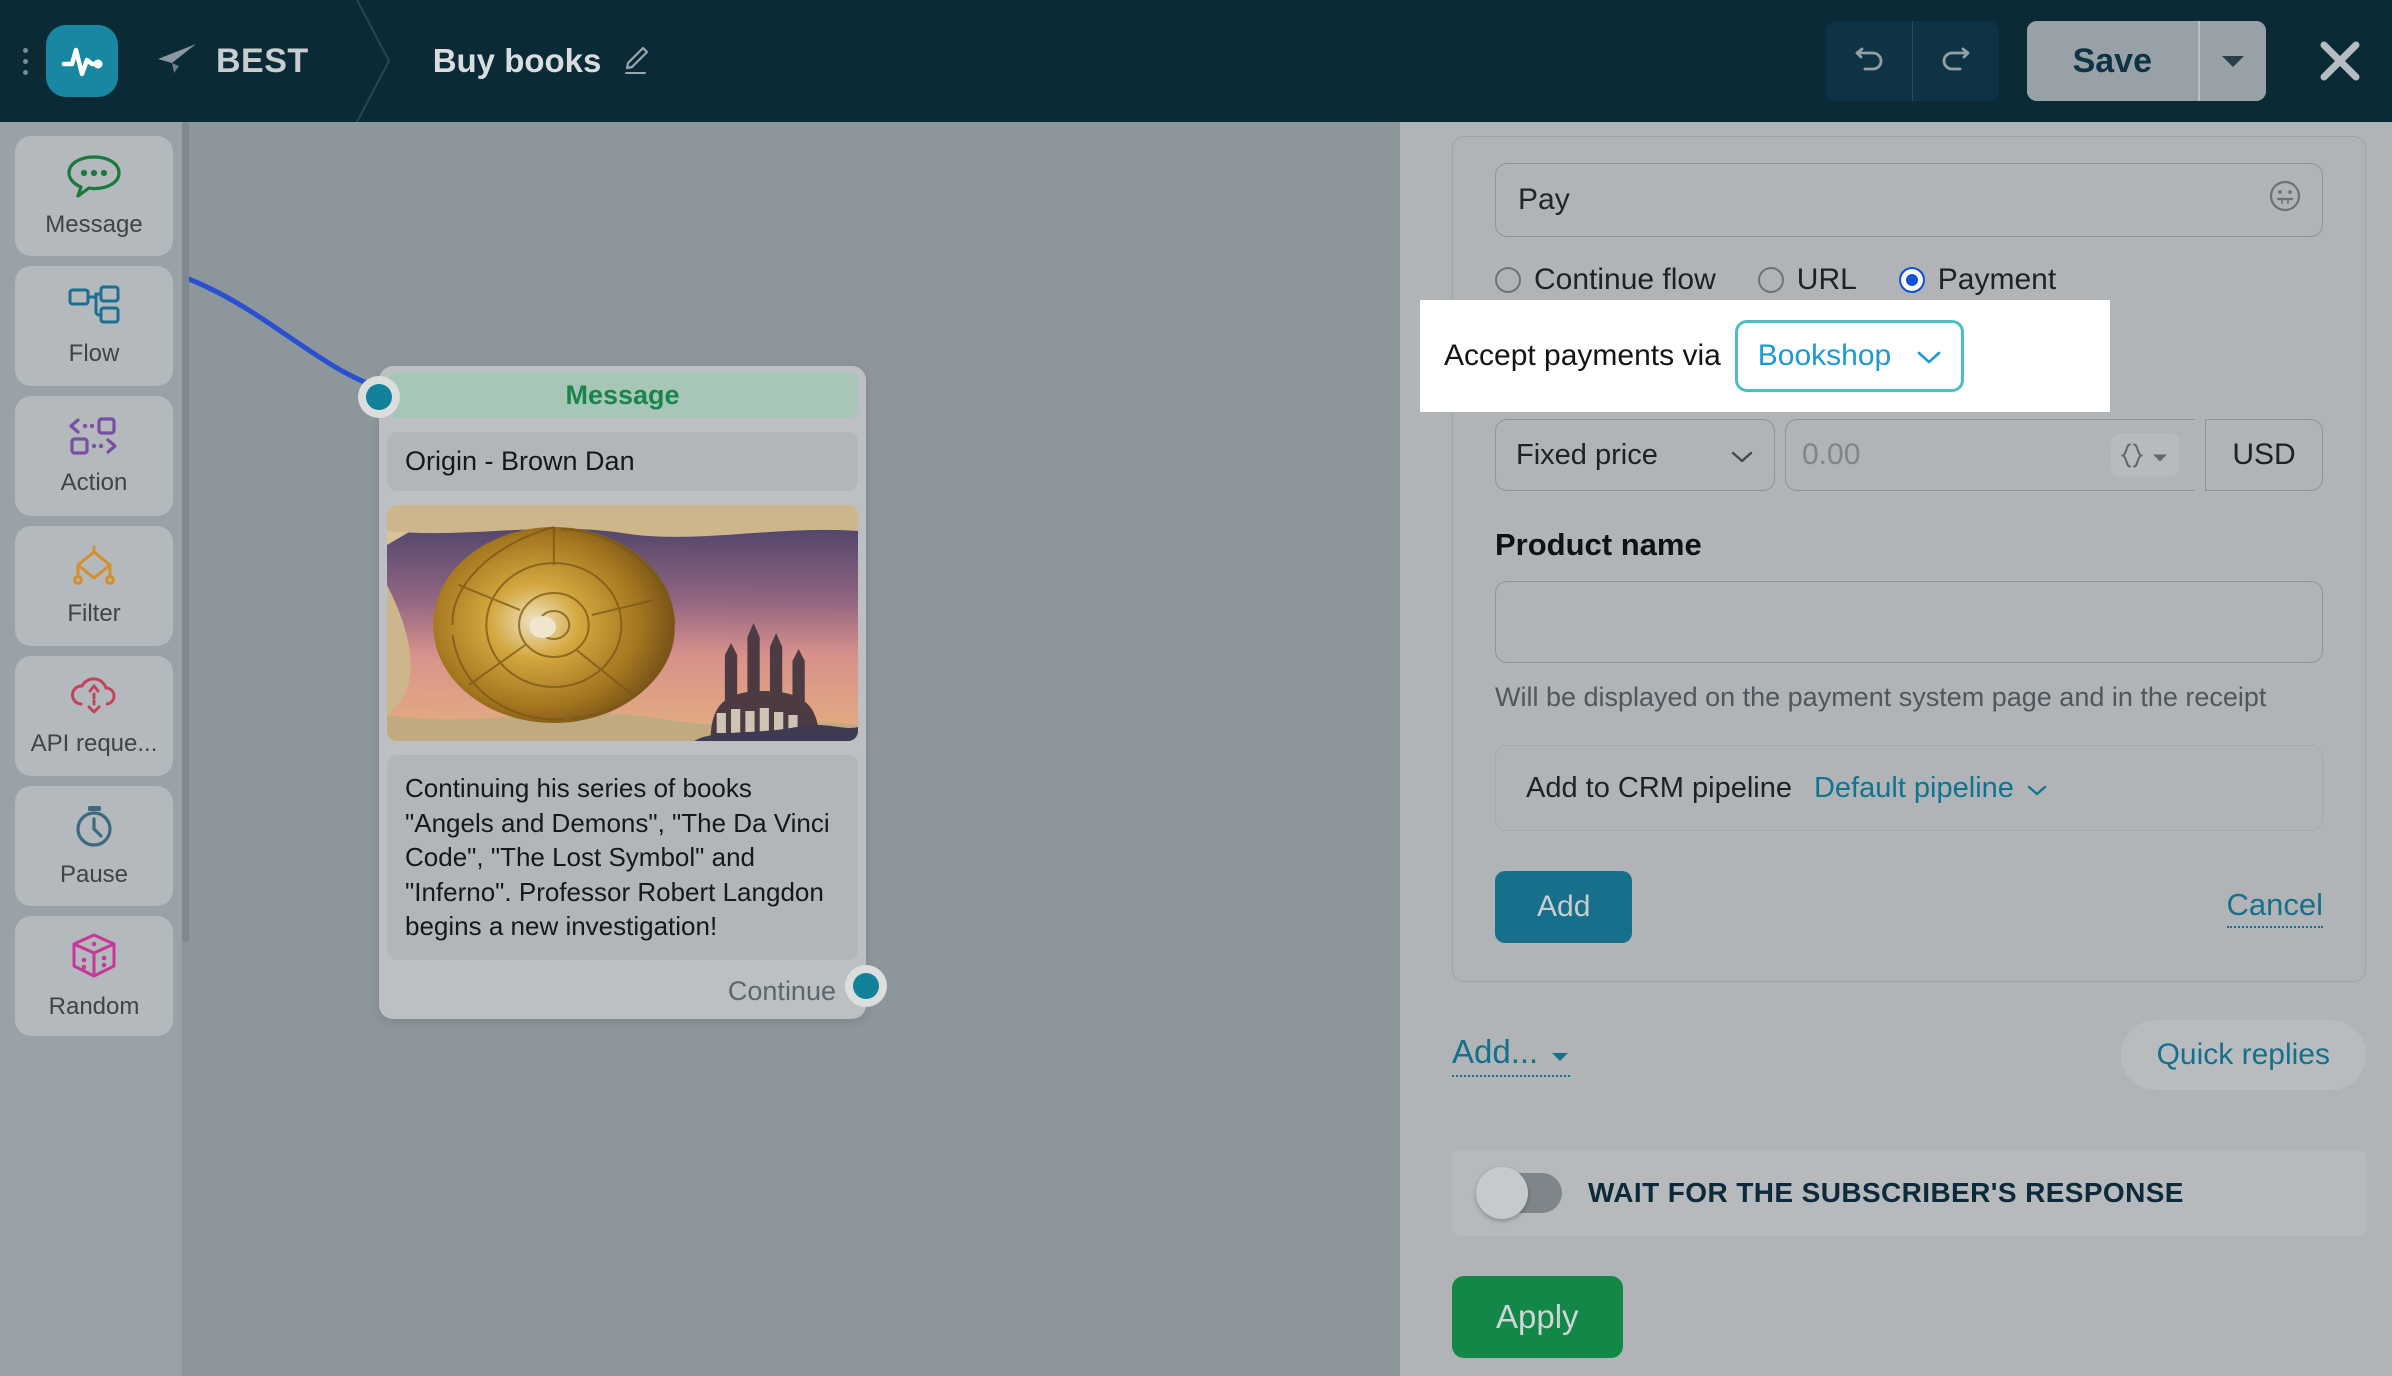 The height and width of the screenshot is (1376, 2392). I want to click on radio-continue-flow: Continue flow, so click(1605, 280).